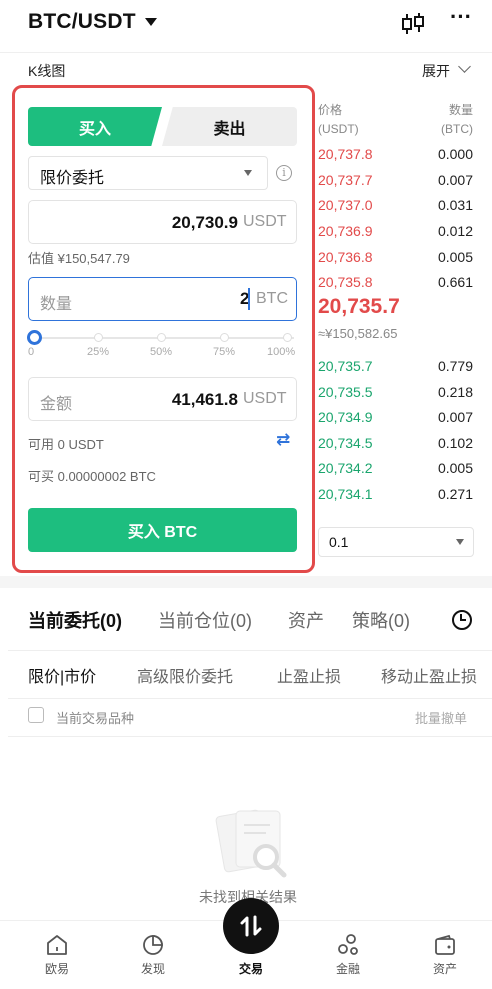  I want to click on order-type-label: 限价委托, so click(72, 178).